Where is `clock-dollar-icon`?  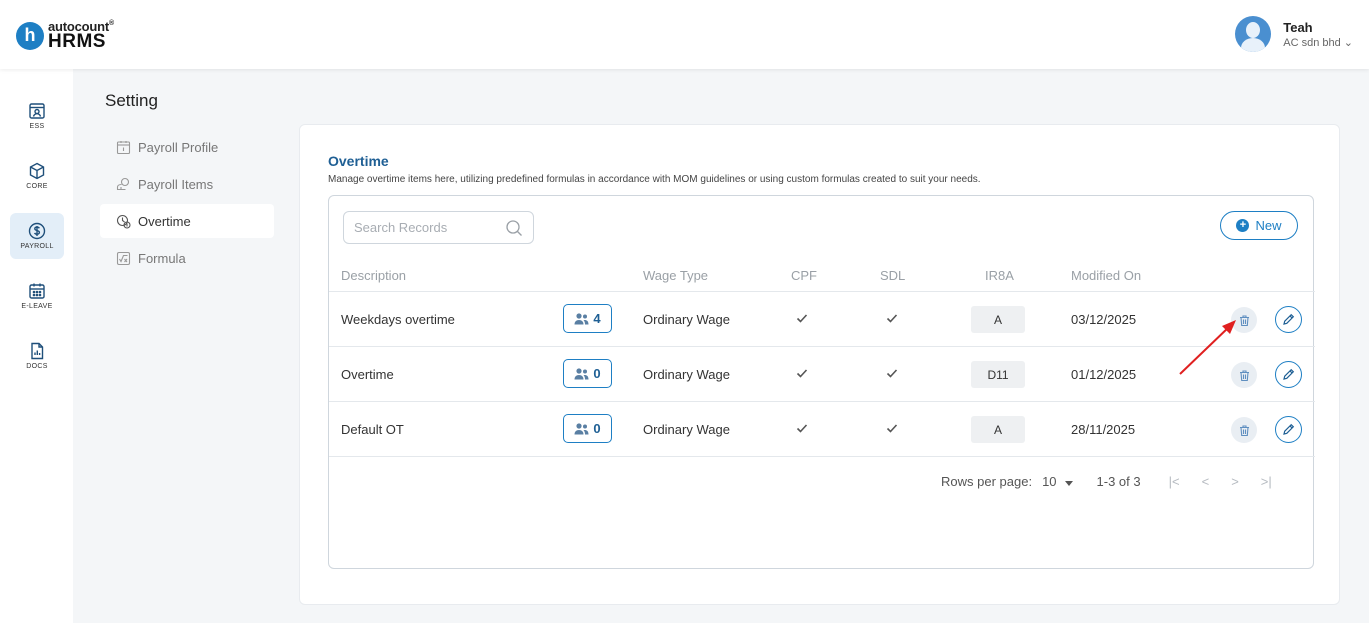
clock-dollar-icon is located at coordinates (123, 221).